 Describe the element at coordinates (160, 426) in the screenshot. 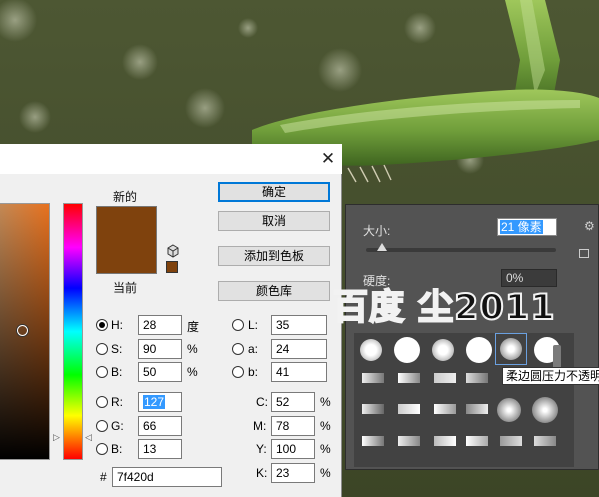

I see `g-input: 66` at that location.